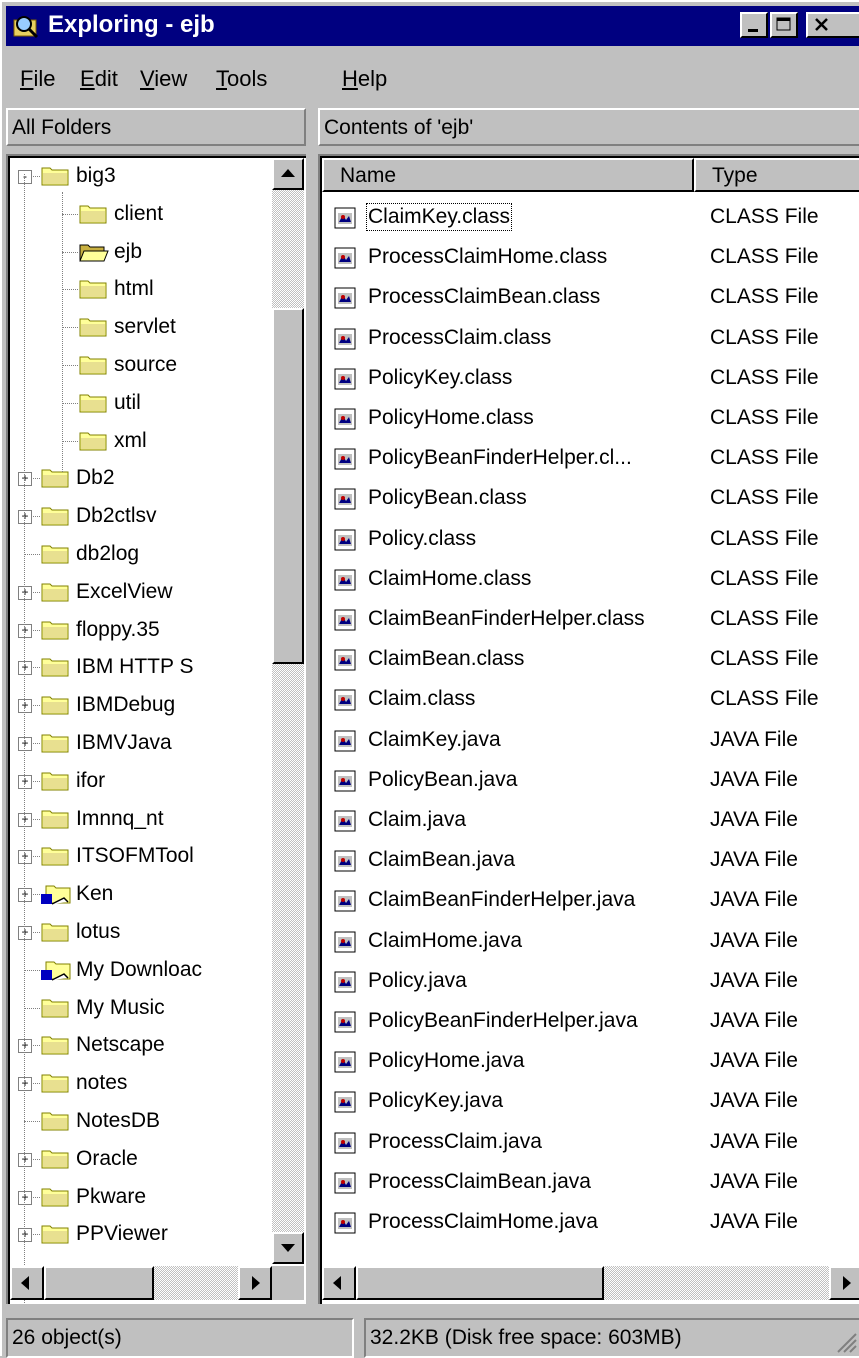 The image size is (859, 1358). Describe the element at coordinates (143, 932) in the screenshot. I see `tree-item-lotus: + lotus` at that location.